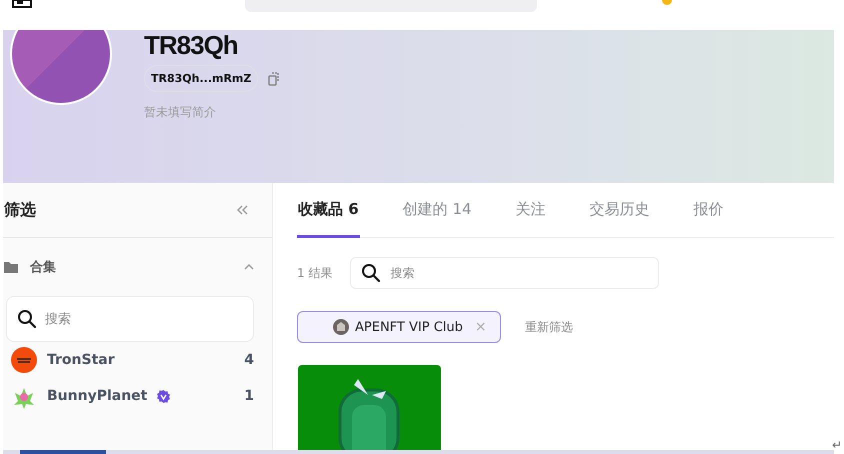  What do you see at coordinates (314, 273) in the screenshot?
I see `result-count: 1 结果` at bounding box center [314, 273].